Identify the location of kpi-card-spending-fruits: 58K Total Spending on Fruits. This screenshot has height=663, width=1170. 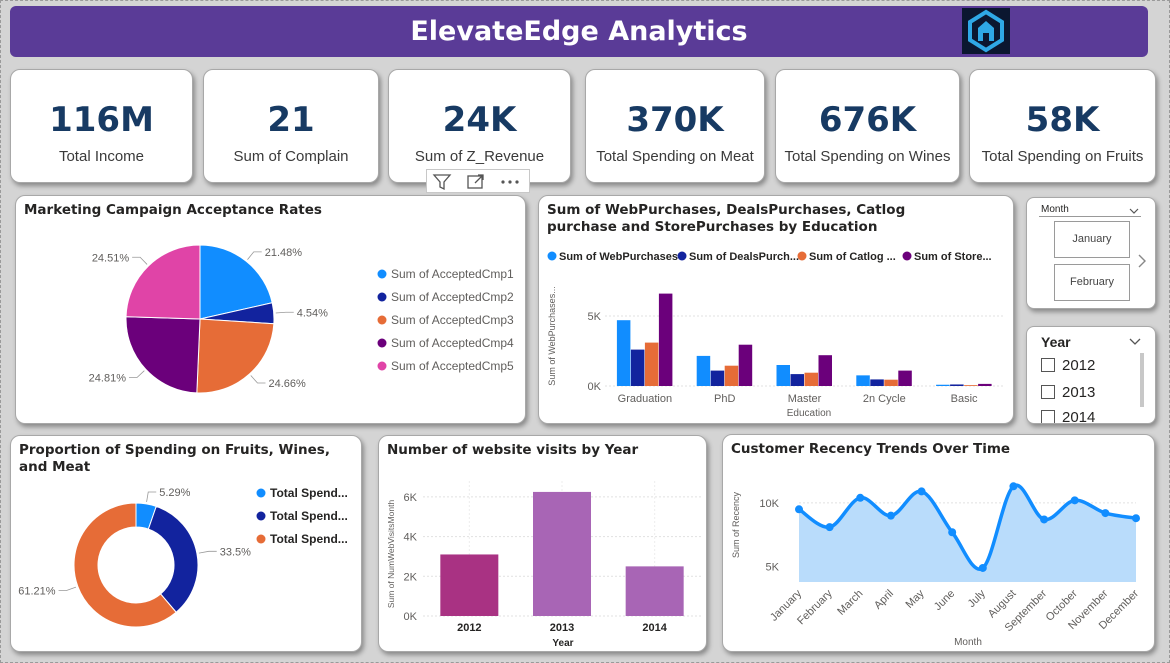
(1062, 126).